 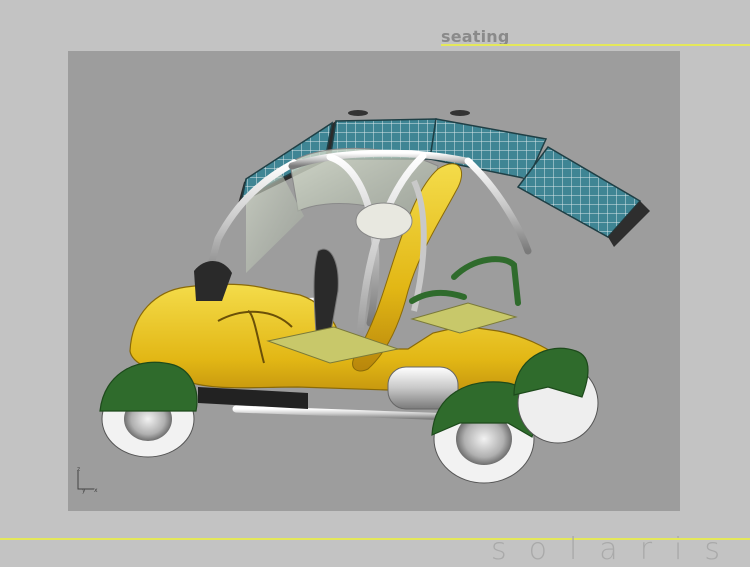 What do you see at coordinates (89, 482) in the screenshot?
I see `axis-triad: z y x` at bounding box center [89, 482].